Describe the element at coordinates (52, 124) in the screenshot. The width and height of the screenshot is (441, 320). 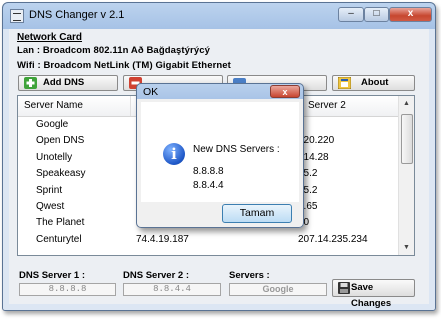
I see `server-name: Google` at that location.